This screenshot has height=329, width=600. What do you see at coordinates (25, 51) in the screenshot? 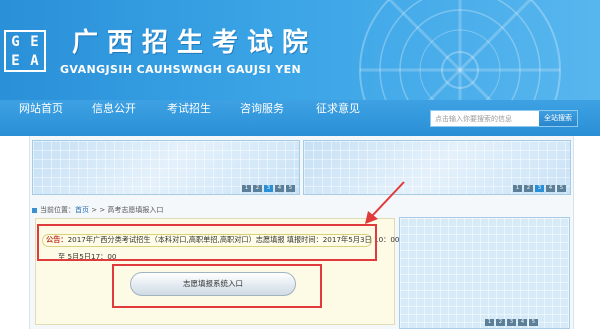
I see `logo: G E E A` at bounding box center [25, 51].